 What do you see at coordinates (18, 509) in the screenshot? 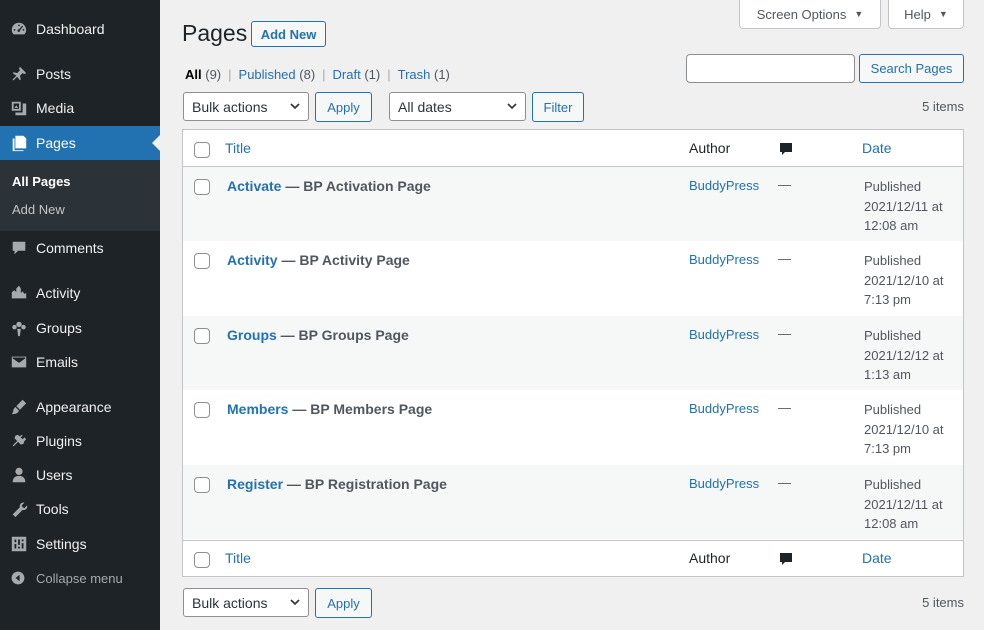
I see `wrench-icon` at bounding box center [18, 509].